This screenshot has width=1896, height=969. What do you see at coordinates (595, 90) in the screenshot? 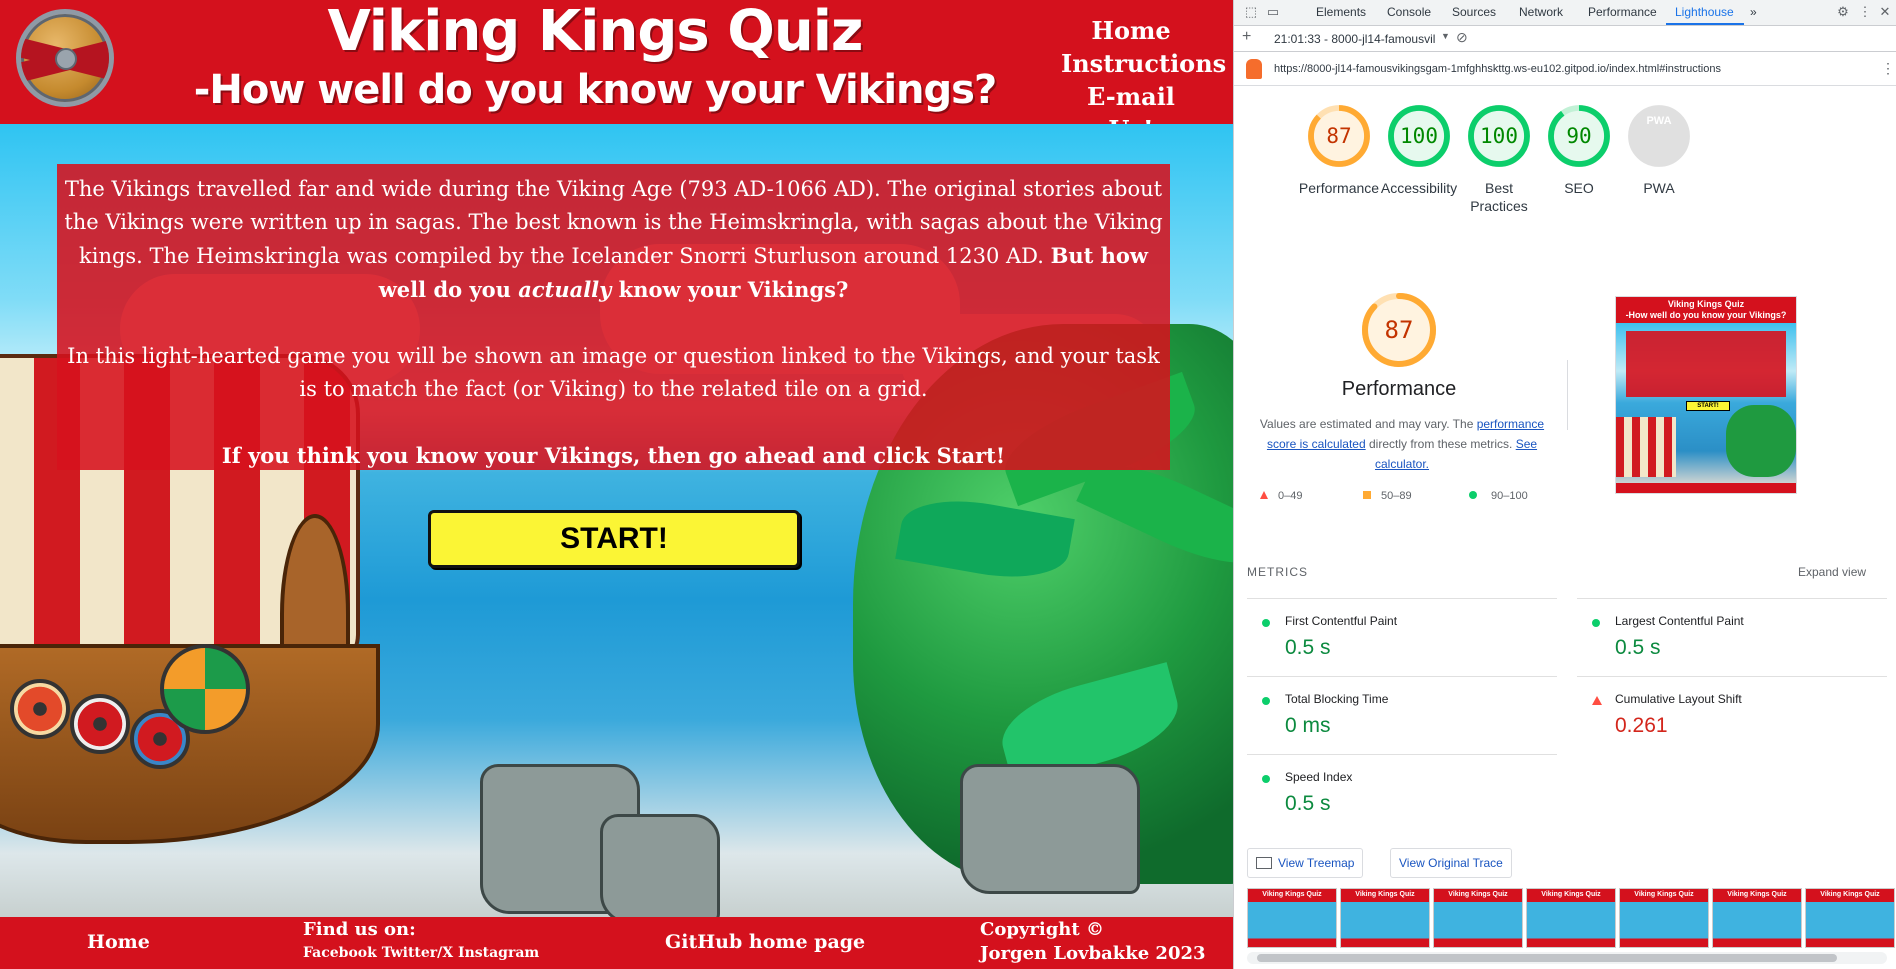
I see `title-line-2: -How well do you know your Vikings?` at bounding box center [595, 90].